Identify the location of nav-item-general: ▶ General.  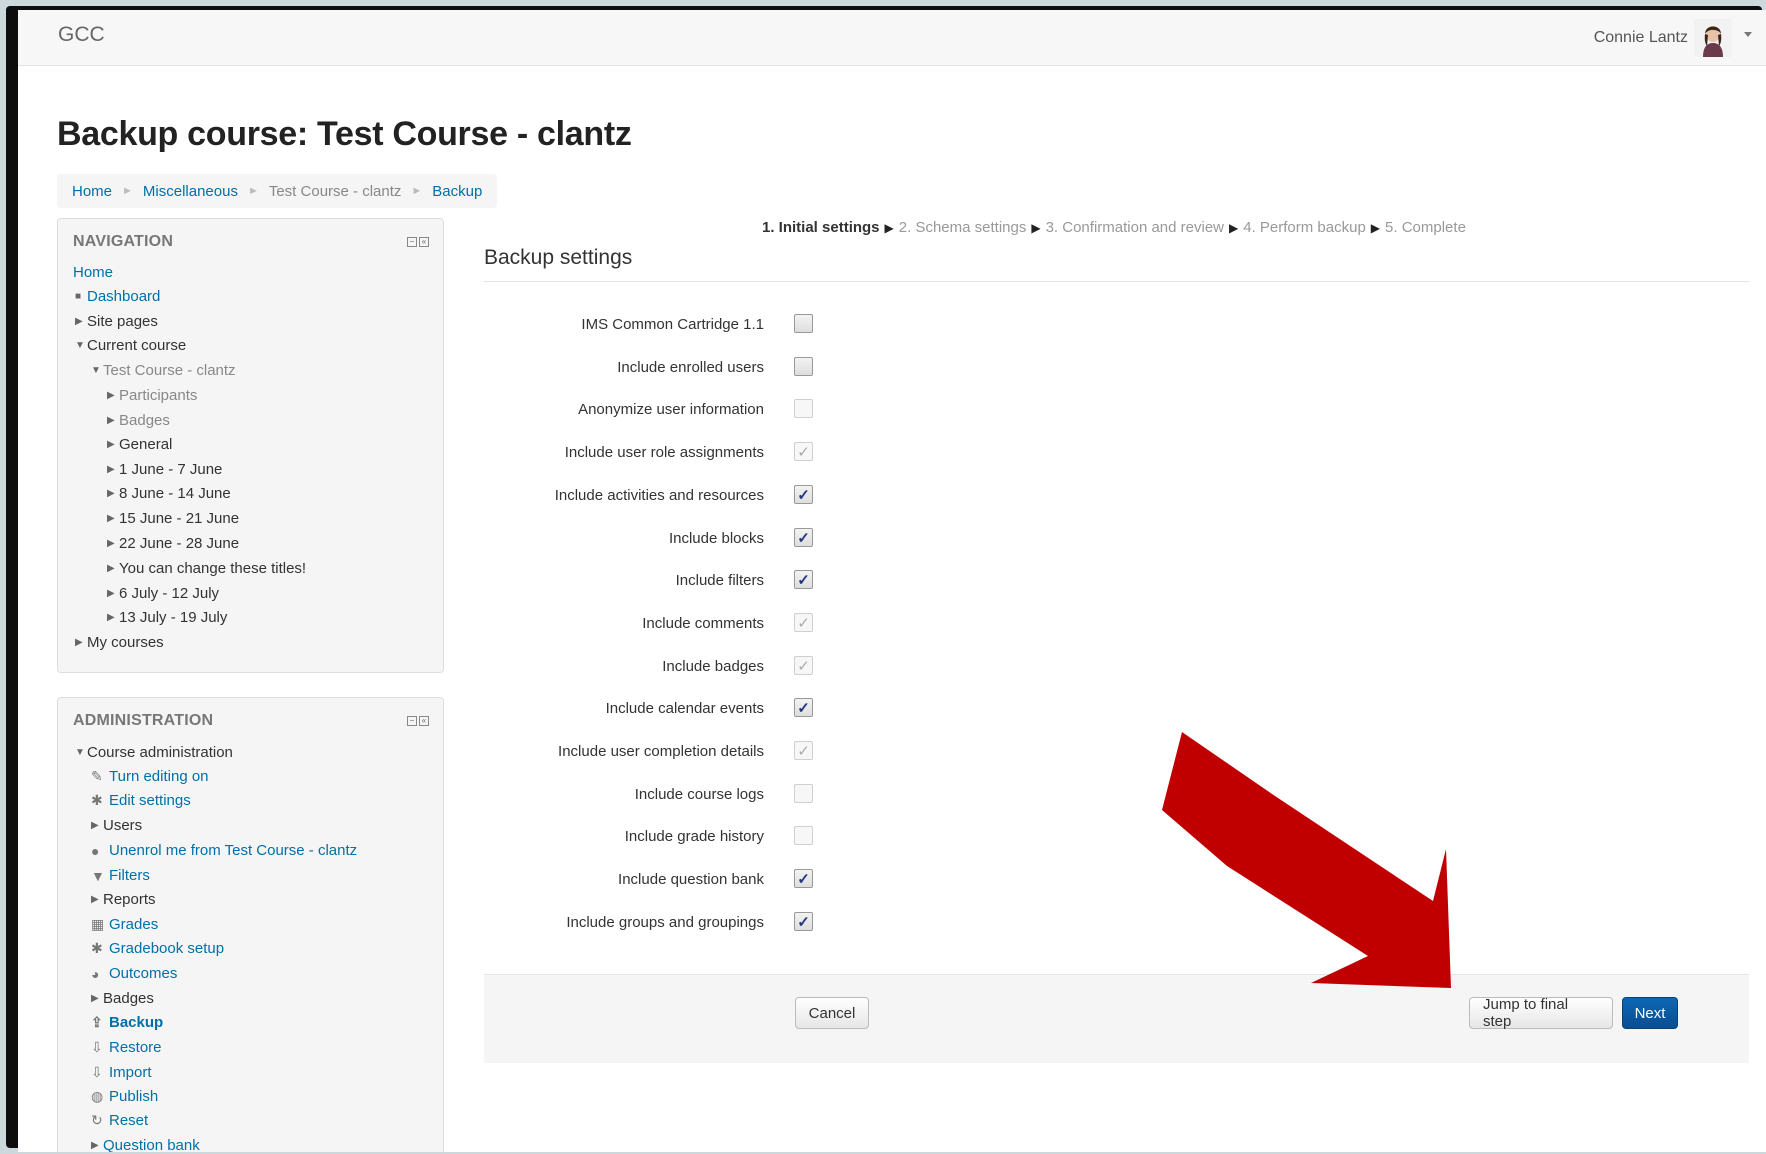
(139, 444).